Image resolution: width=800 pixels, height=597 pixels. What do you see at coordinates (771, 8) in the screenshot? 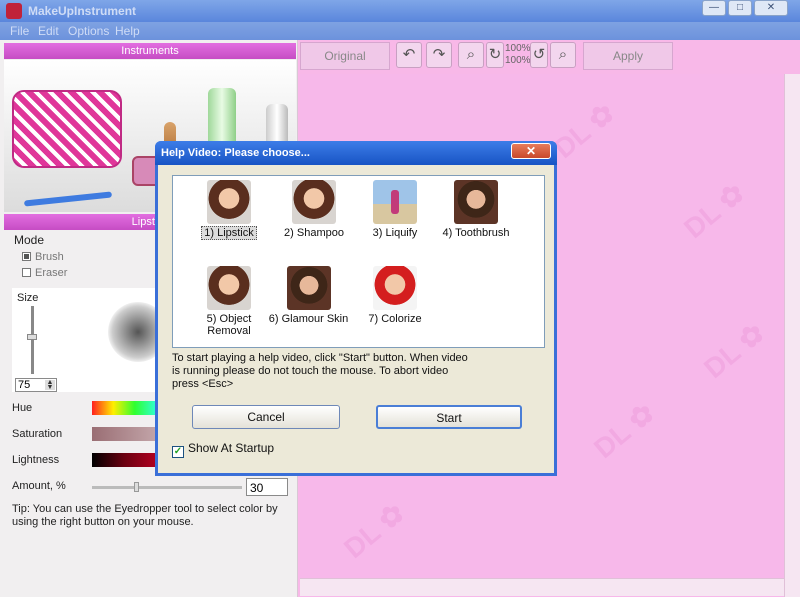
I see `close-window-button: ✕` at bounding box center [771, 8].